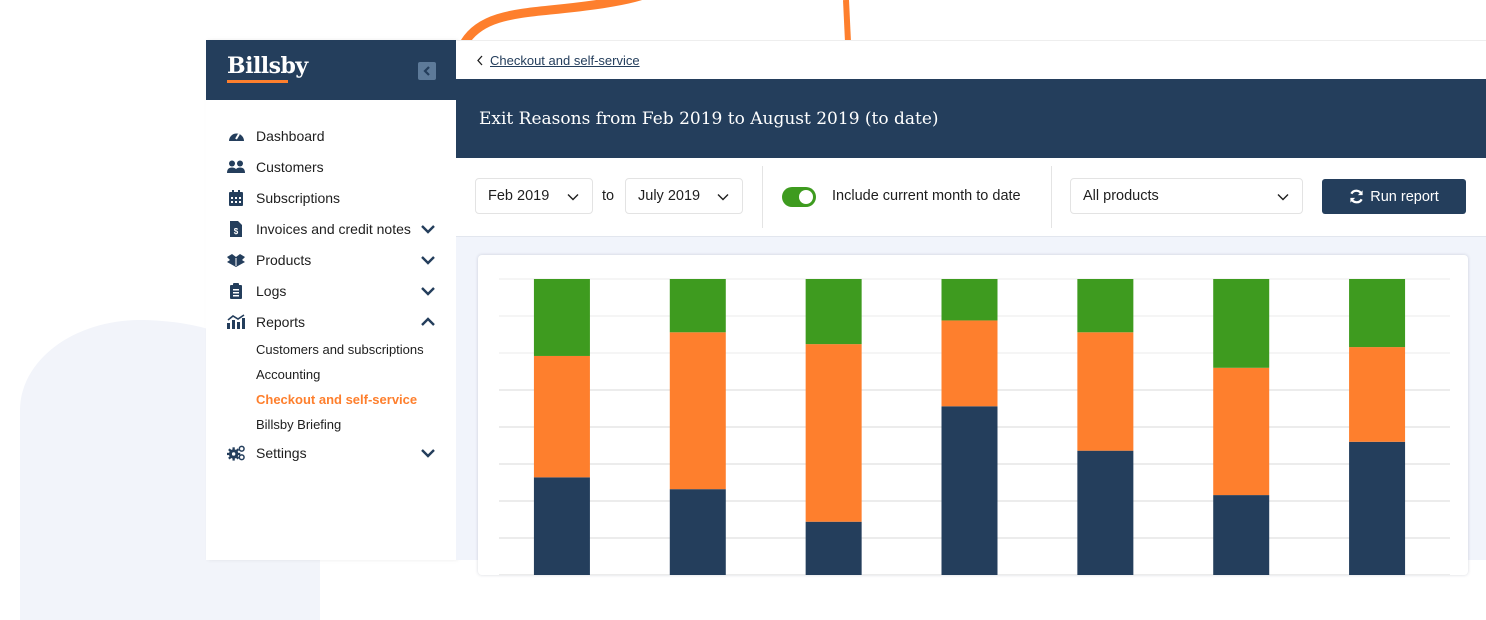 This screenshot has width=1486, height=620. I want to click on include-current-month-toggle, so click(799, 197).